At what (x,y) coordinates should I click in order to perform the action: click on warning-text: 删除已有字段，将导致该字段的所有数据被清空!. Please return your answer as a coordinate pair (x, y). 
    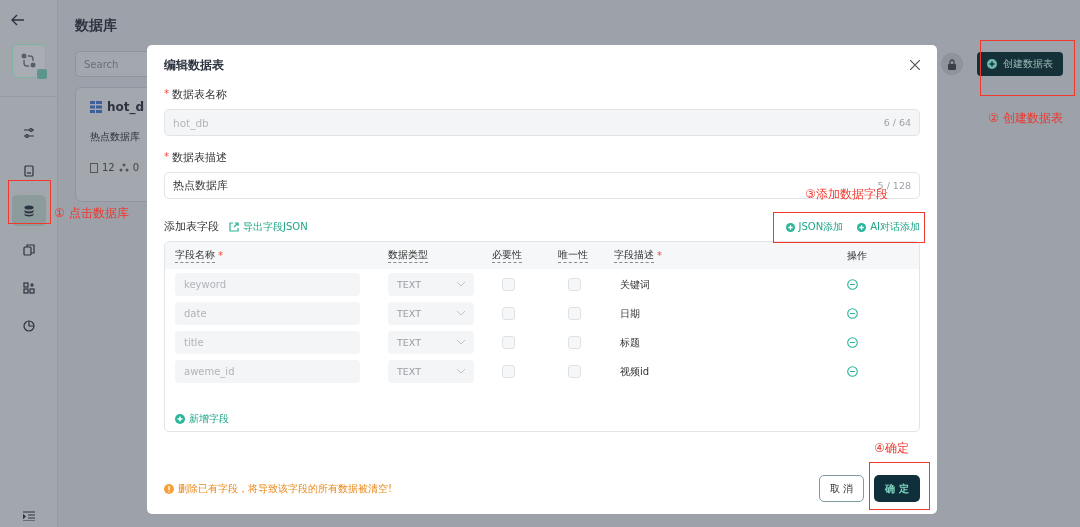
    Looking at the image, I should click on (285, 488).